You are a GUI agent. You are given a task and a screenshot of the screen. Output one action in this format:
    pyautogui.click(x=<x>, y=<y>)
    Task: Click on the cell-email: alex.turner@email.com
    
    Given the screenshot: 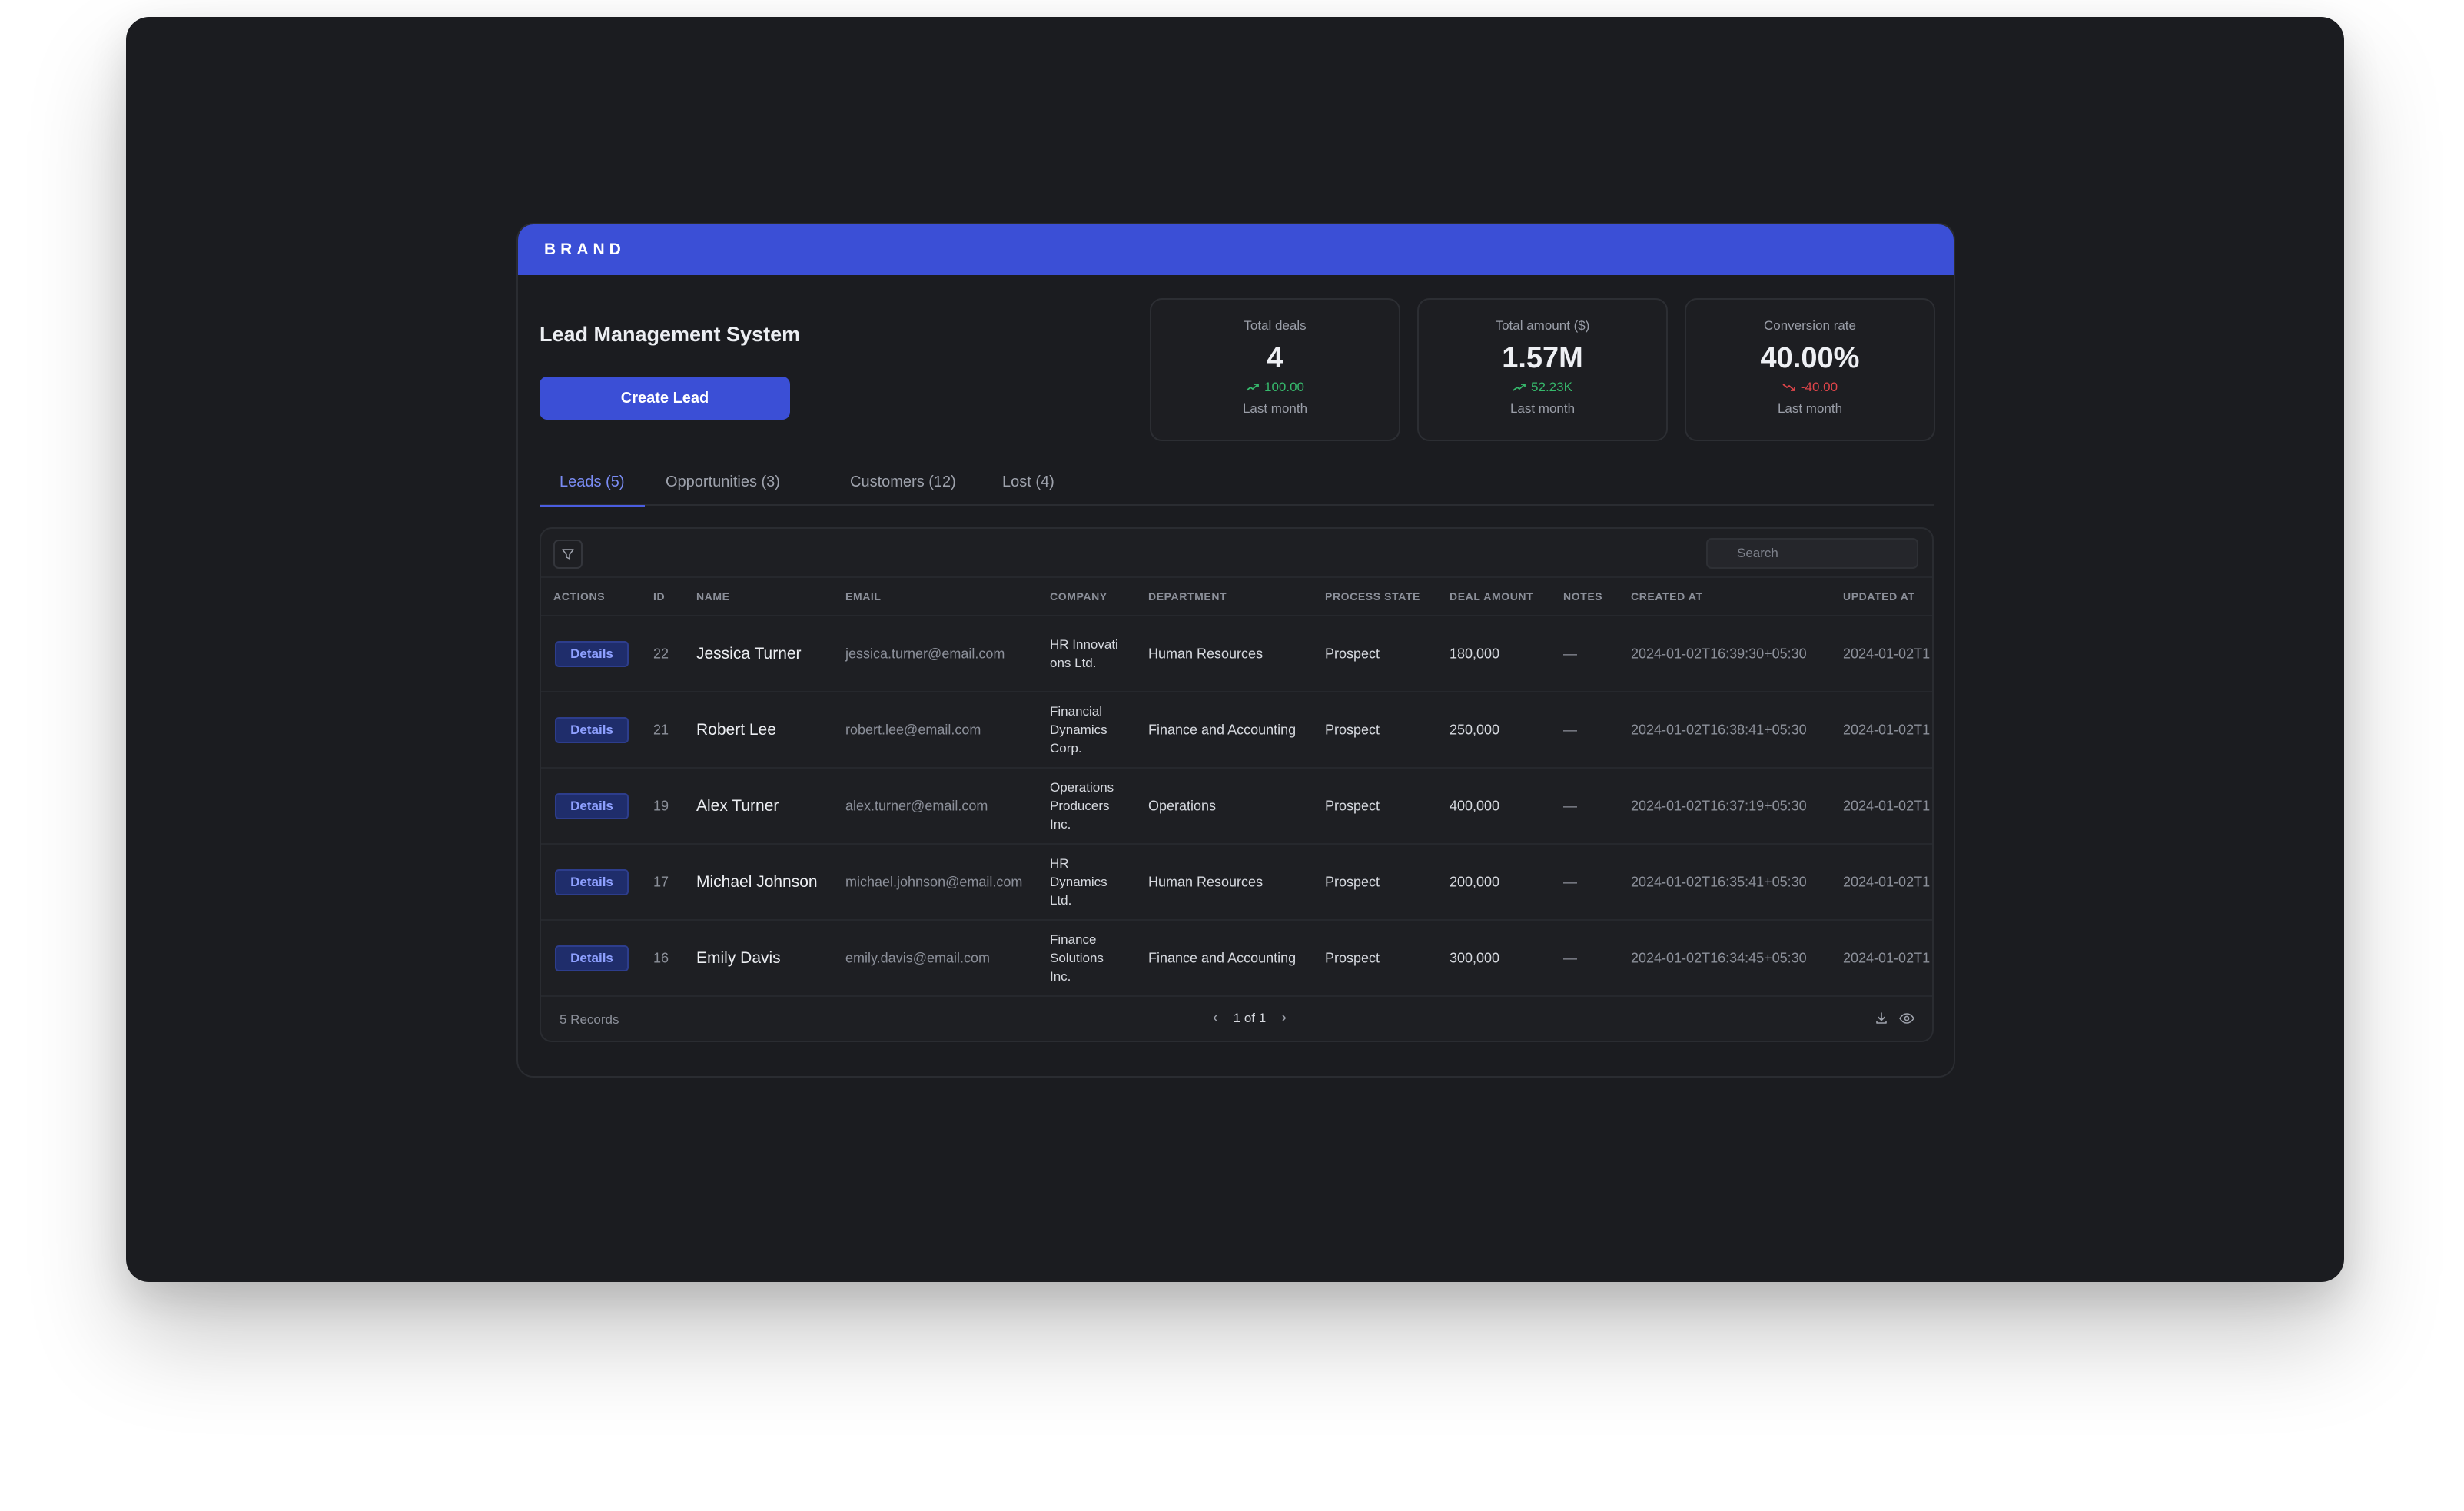 What is the action you would take?
    pyautogui.click(x=916, y=805)
    